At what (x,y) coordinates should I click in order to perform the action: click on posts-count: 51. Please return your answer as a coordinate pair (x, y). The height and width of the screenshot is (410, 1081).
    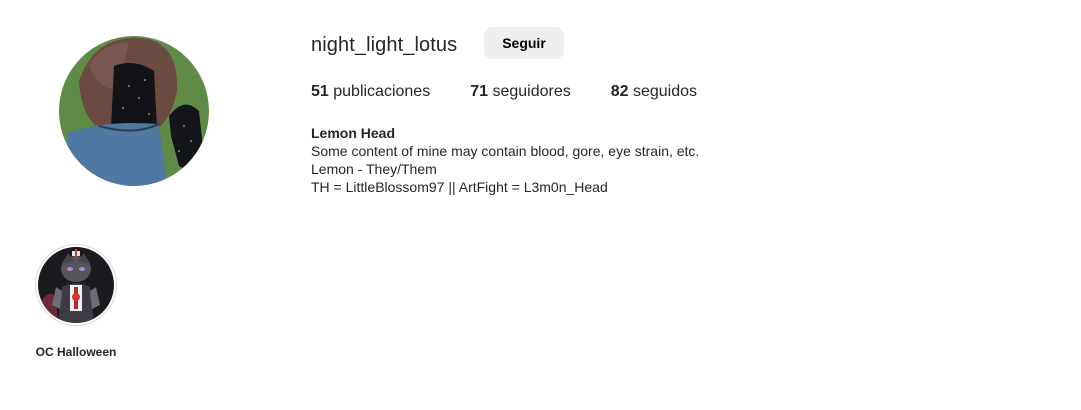
    Looking at the image, I should click on (320, 91).